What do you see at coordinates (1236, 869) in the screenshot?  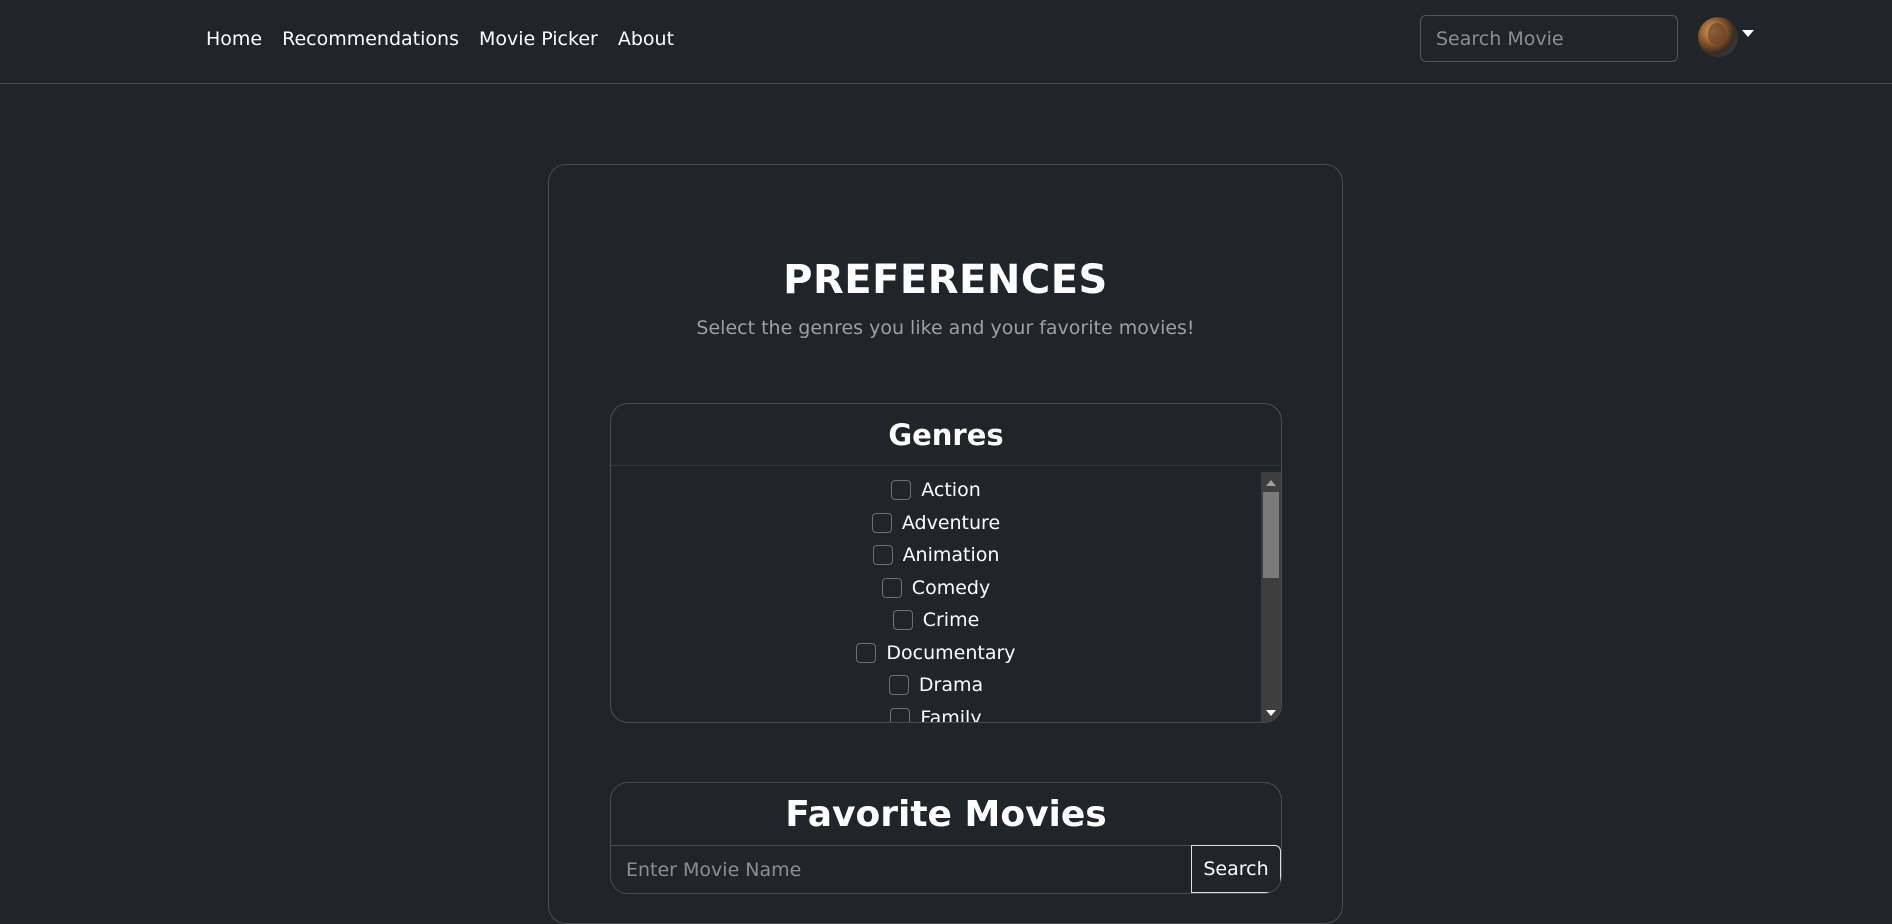 I see `search-button: Search` at bounding box center [1236, 869].